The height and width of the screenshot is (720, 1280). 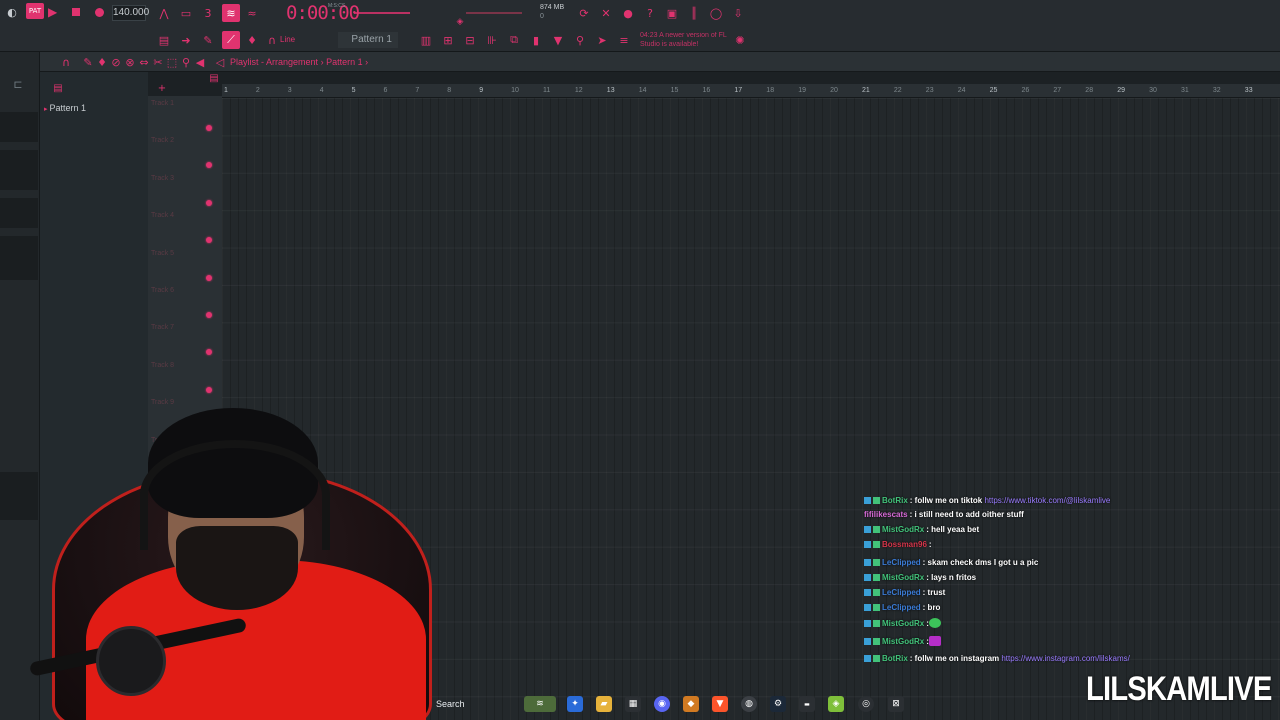 I want to click on info-icon: ≡, so click(x=624, y=40).